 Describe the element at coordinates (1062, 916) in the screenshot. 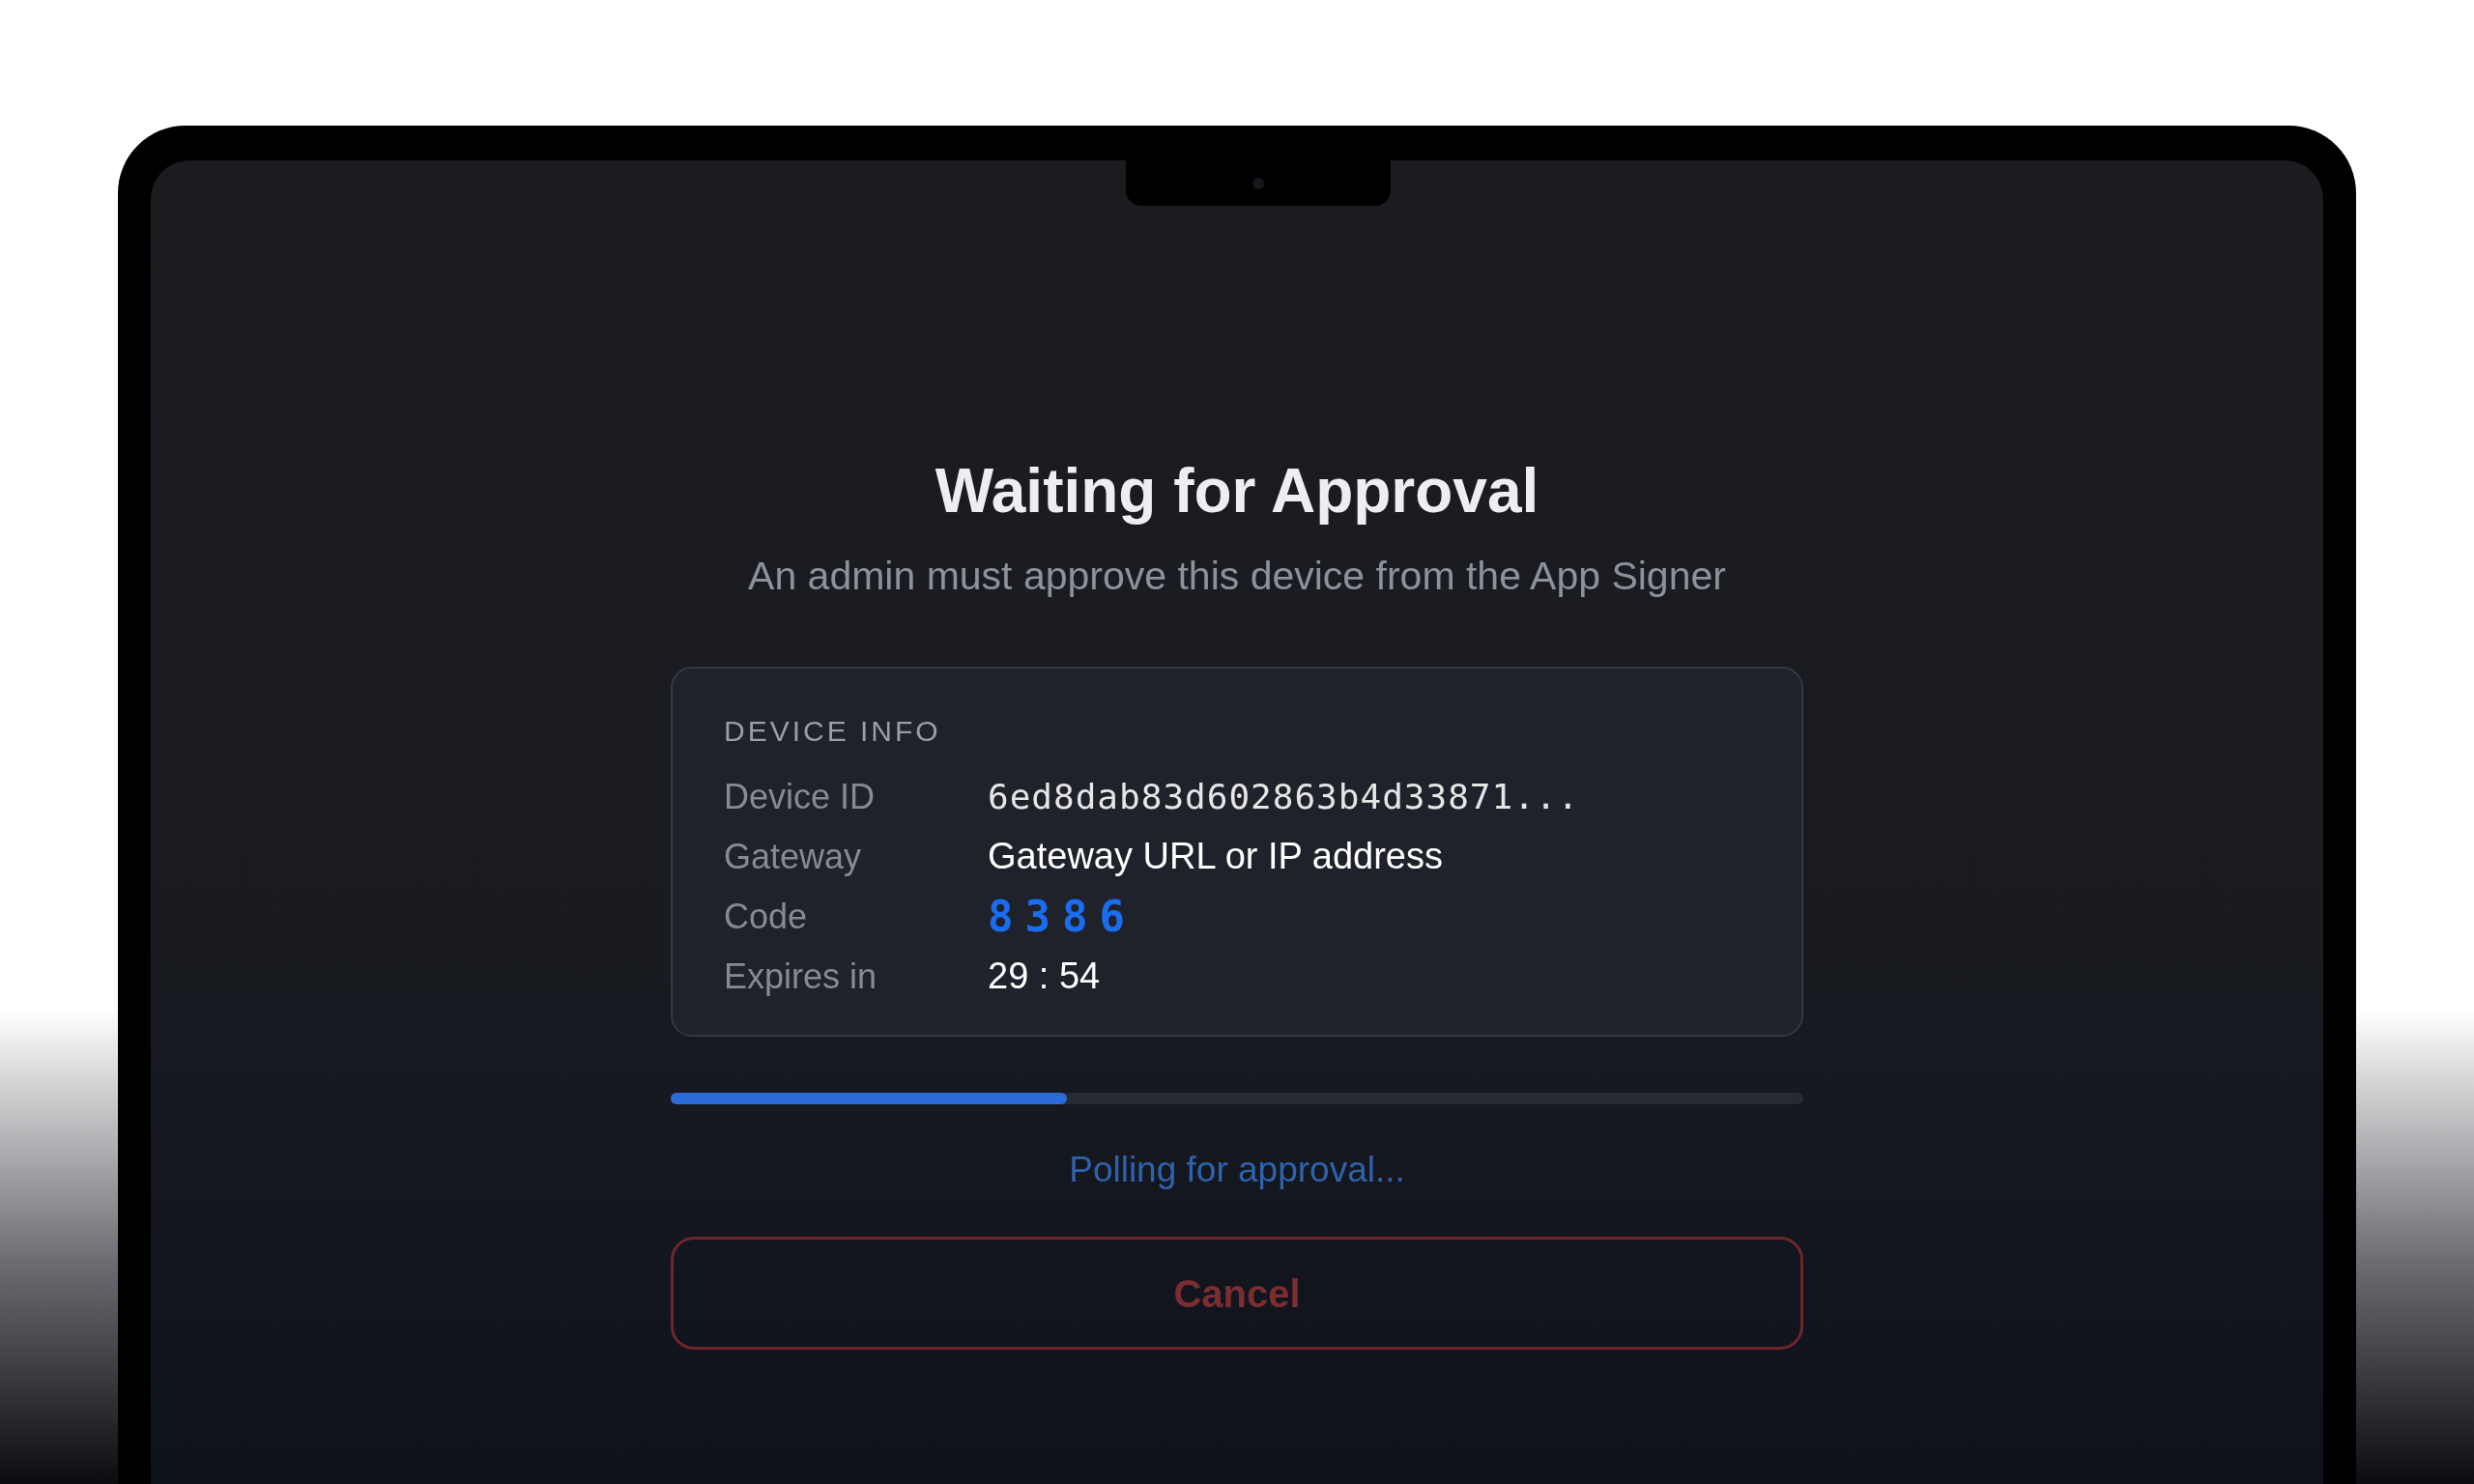

I see `info-value: 8386` at that location.